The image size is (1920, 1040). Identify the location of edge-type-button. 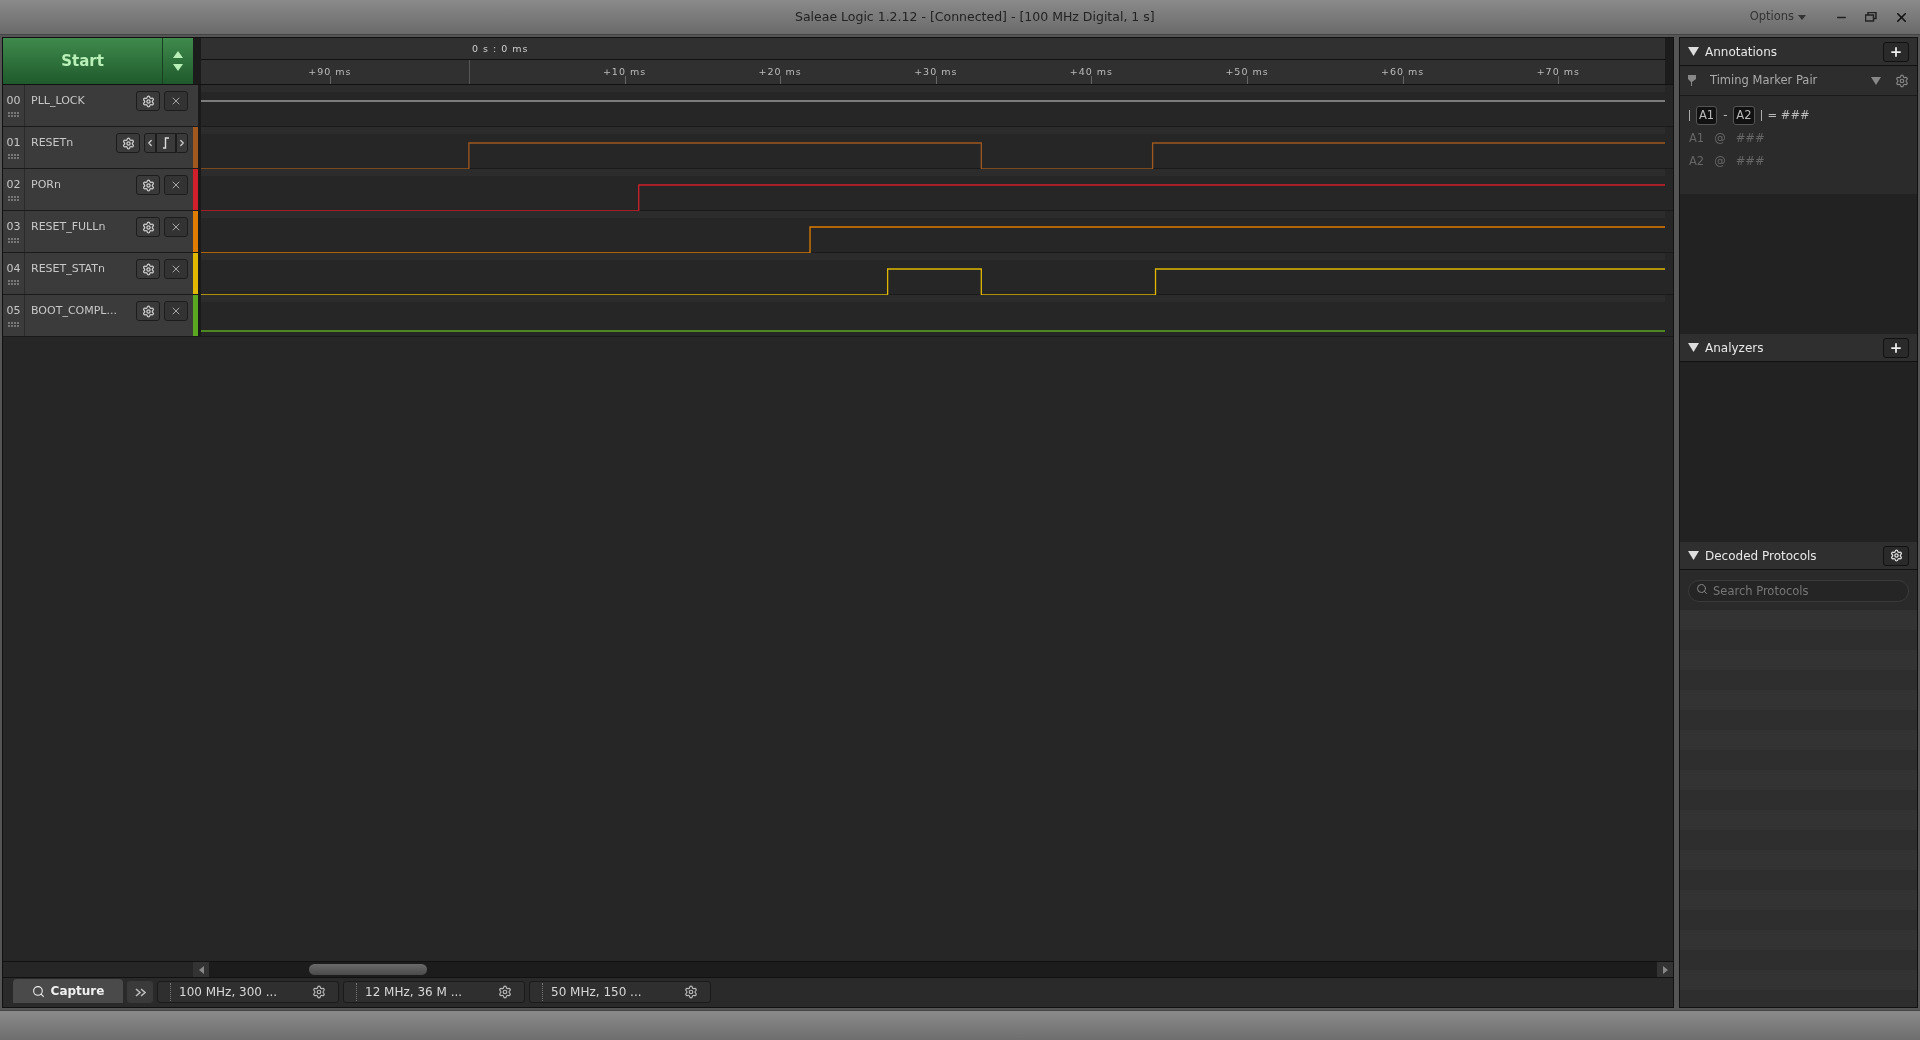
(166, 143).